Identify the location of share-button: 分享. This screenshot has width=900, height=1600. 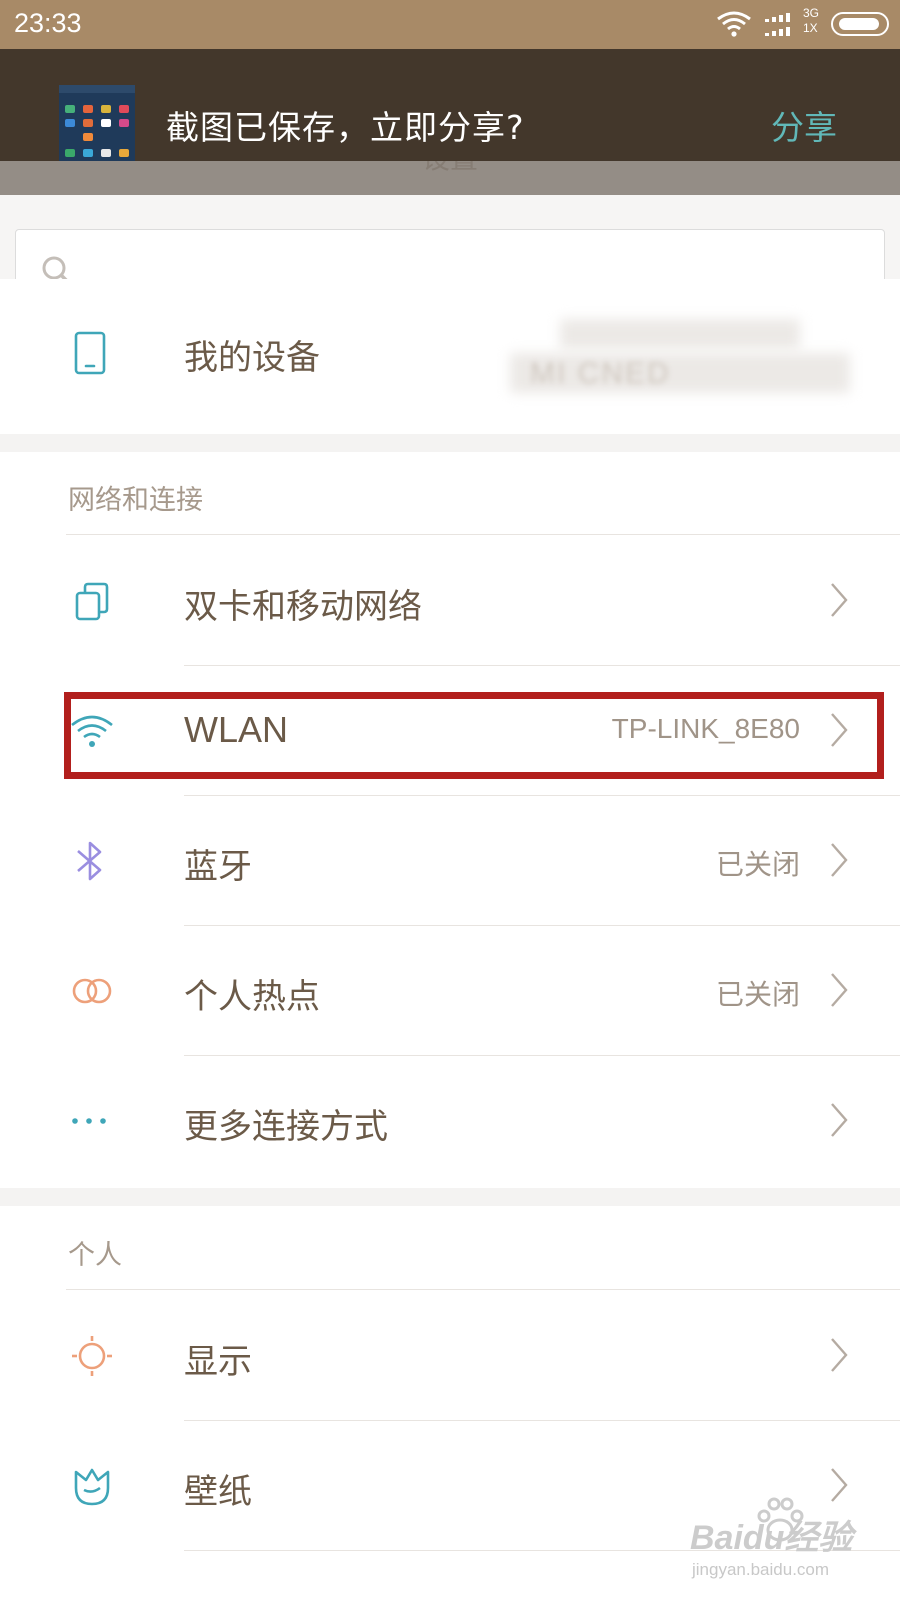
(804, 125).